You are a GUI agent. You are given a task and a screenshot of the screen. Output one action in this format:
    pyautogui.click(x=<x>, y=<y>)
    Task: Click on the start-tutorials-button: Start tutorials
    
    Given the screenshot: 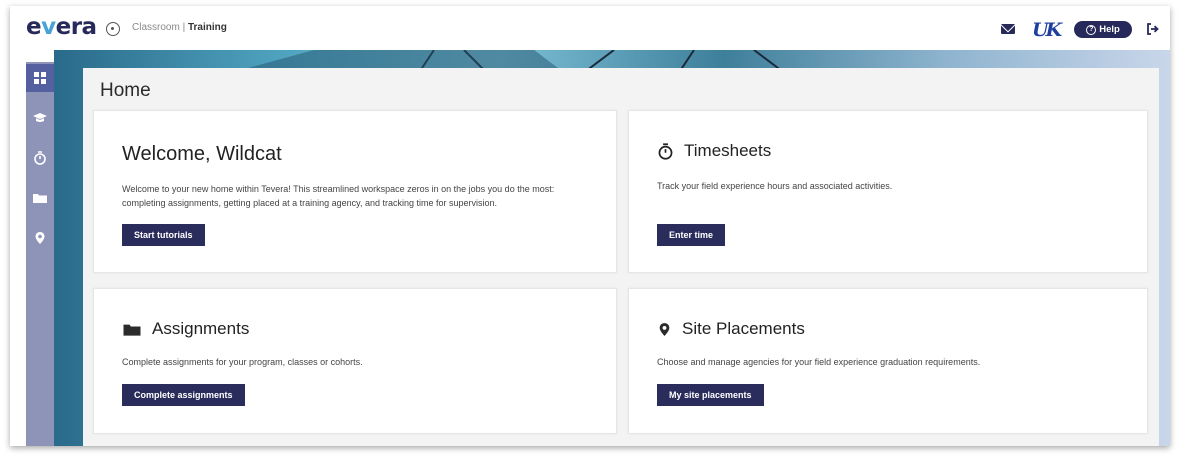 What is the action you would take?
    pyautogui.click(x=163, y=235)
    